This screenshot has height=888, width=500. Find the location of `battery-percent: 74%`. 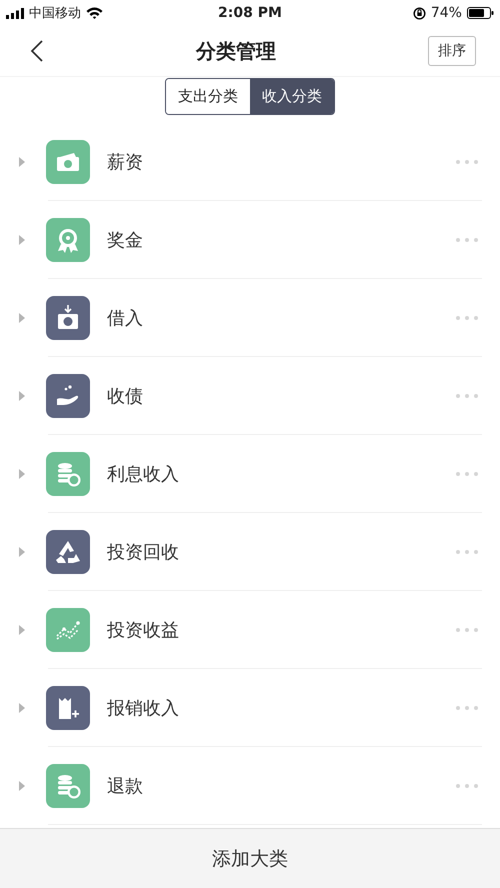

battery-percent: 74% is located at coordinates (446, 13).